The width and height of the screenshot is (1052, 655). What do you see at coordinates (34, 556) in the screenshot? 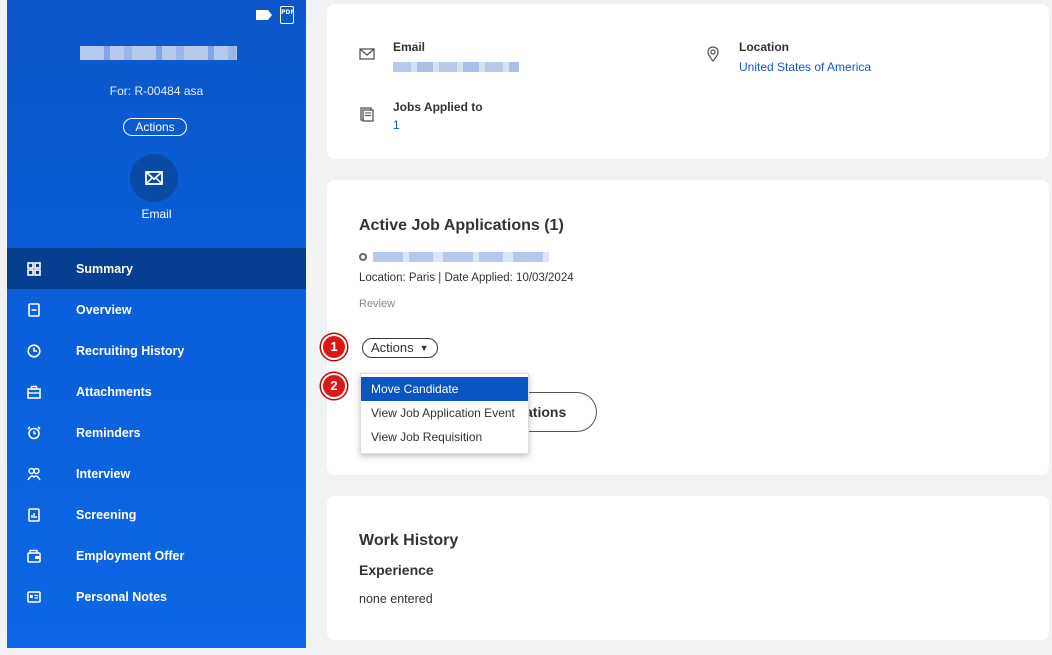
I see `wallet-icon` at bounding box center [34, 556].